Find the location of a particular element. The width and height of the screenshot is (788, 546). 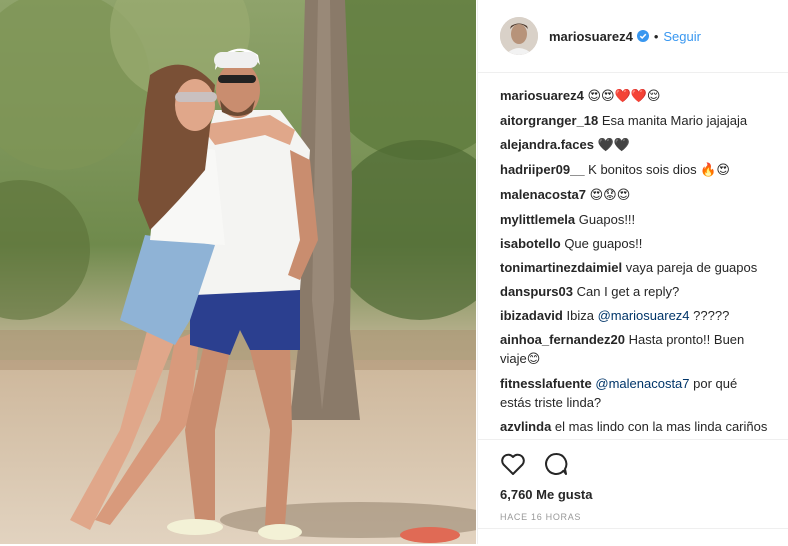

comment: mylittlemela Guapos!!! is located at coordinates (635, 219).